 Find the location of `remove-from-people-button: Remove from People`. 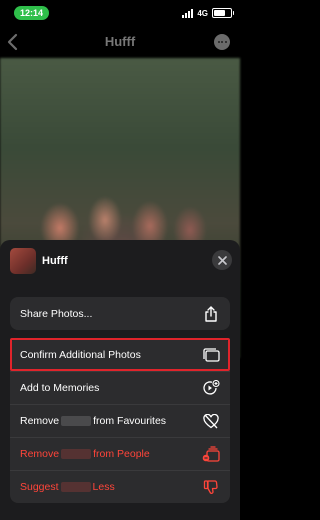

remove-from-people-button: Remove from People is located at coordinates (120, 453).